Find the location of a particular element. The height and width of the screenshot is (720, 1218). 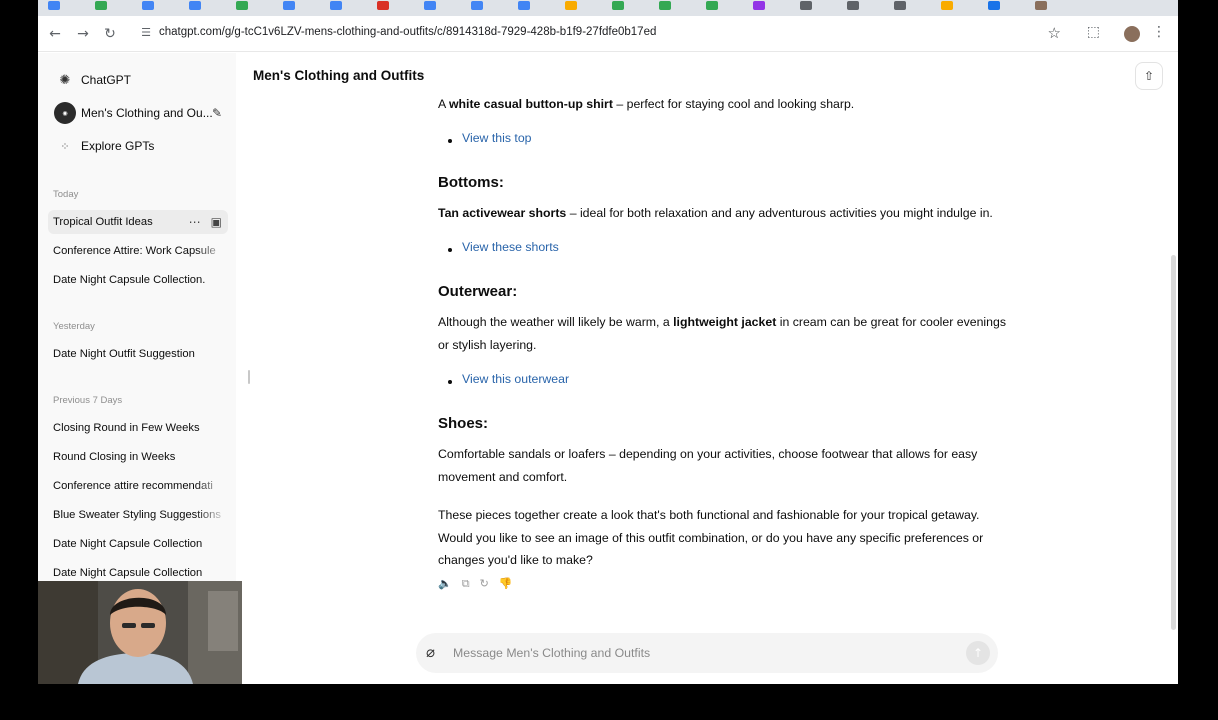

openai-logo-icon: ✺ is located at coordinates (65, 80).